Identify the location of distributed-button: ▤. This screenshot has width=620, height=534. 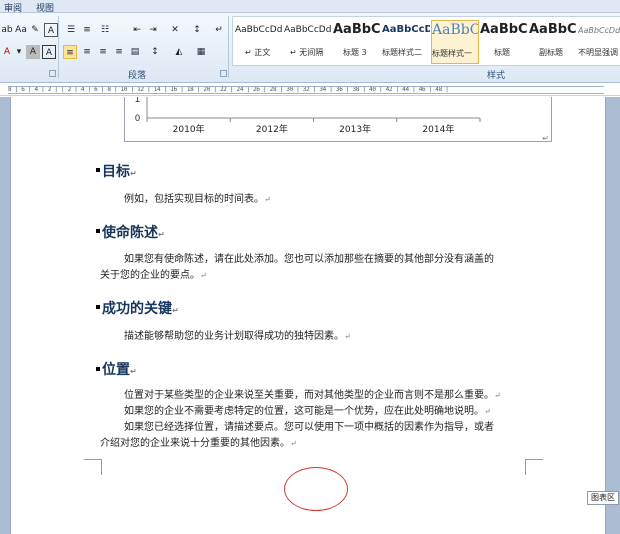
(135, 52).